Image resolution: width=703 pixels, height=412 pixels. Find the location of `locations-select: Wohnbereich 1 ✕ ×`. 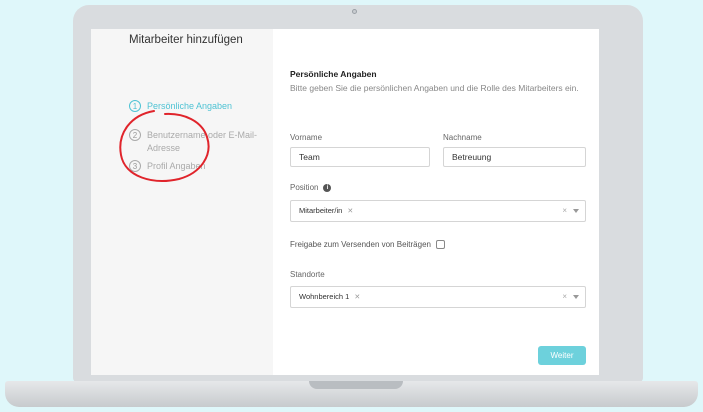

locations-select: Wohnbereich 1 ✕ × is located at coordinates (438, 297).